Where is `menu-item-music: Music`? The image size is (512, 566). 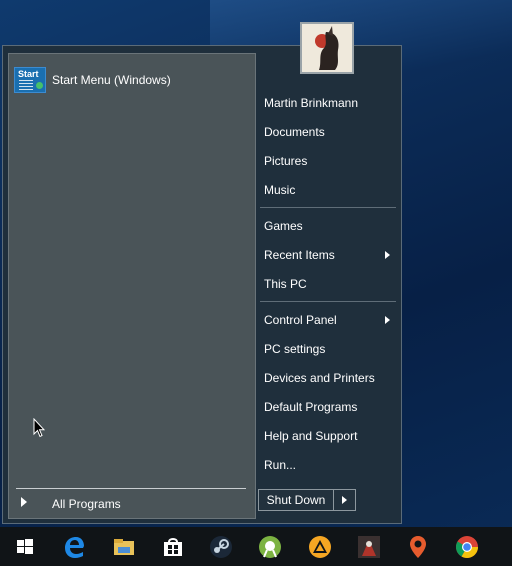 menu-item-music: Music is located at coordinates (330, 190).